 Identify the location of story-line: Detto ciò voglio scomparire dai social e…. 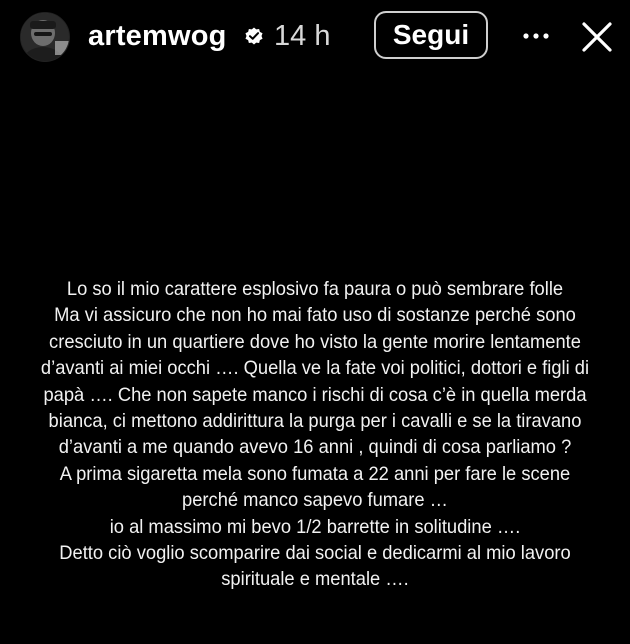
(315, 553).